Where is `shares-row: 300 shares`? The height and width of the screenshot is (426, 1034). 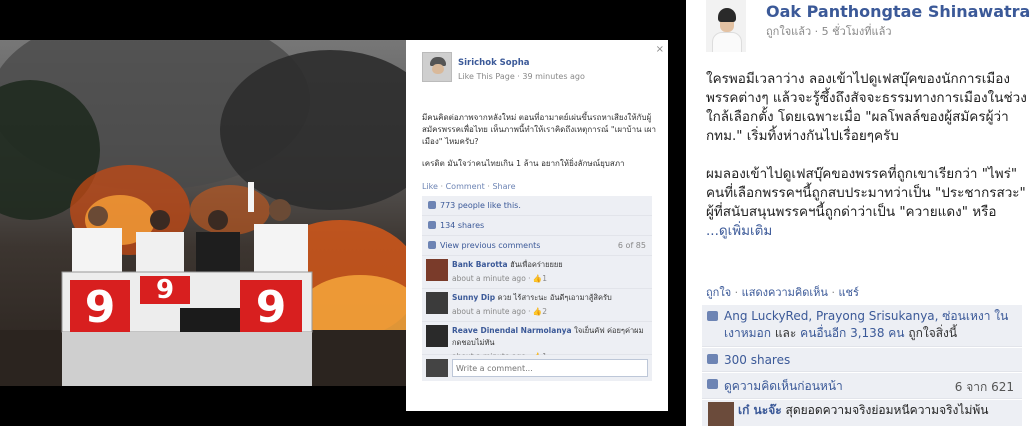 shares-row: 300 shares is located at coordinates (862, 360).